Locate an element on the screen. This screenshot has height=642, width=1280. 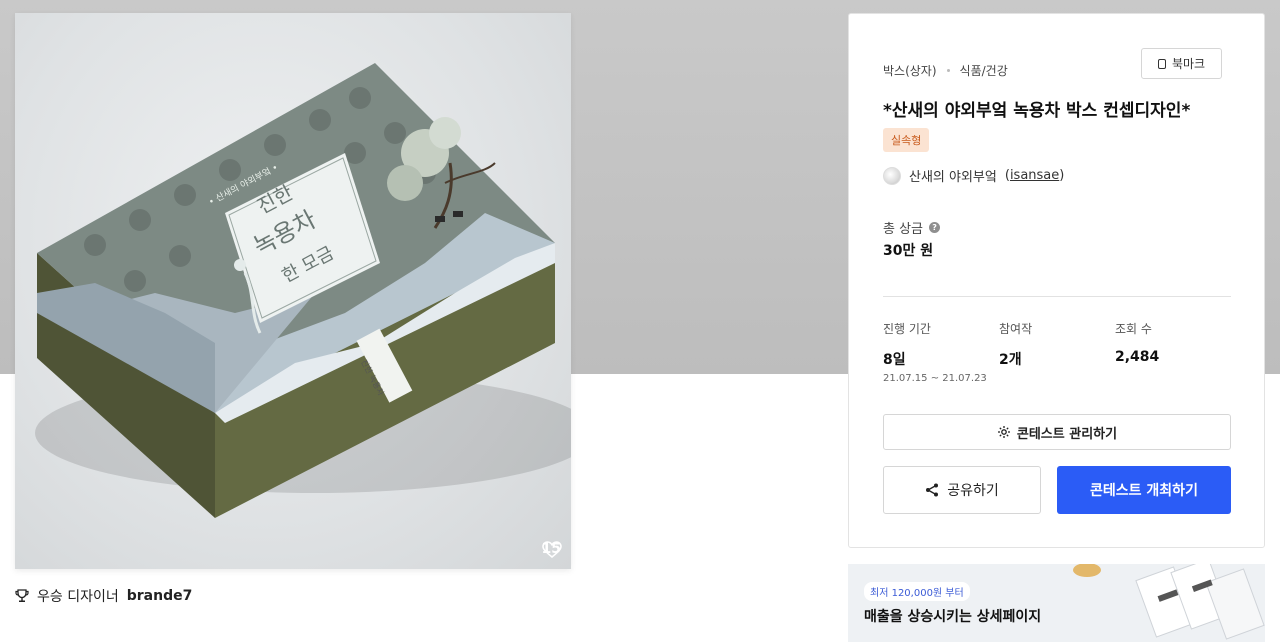
category-breadcrumb: 박스(상자) 식품/건강 is located at coordinates (945, 70).